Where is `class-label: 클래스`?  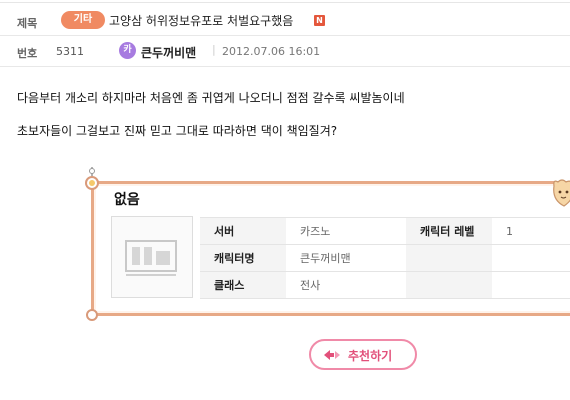 class-label: 클래스 is located at coordinates (243, 285).